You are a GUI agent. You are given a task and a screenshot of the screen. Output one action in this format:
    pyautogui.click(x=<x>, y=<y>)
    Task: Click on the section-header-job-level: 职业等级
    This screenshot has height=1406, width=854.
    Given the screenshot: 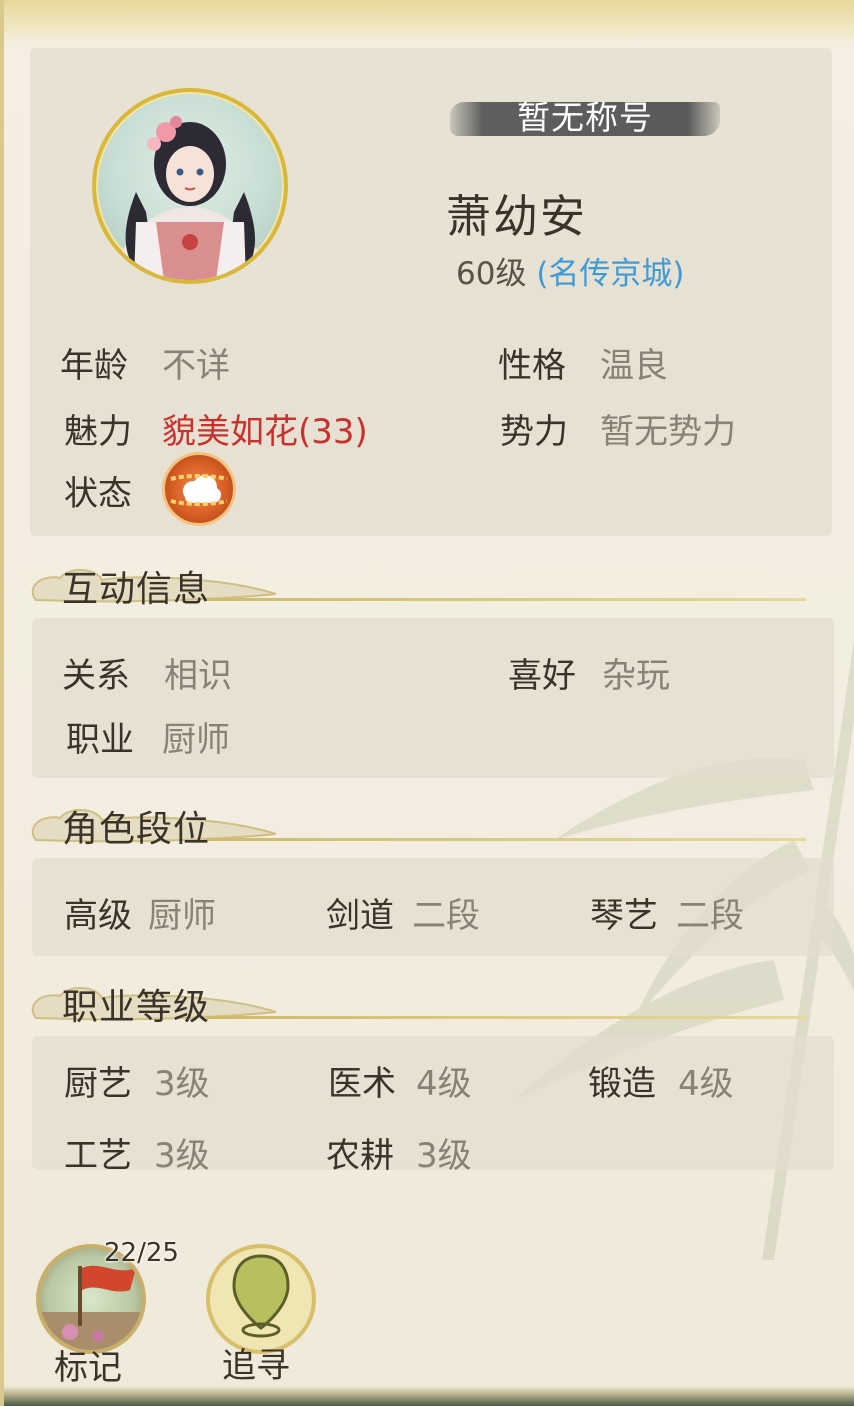 What is the action you would take?
    pyautogui.click(x=426, y=1000)
    